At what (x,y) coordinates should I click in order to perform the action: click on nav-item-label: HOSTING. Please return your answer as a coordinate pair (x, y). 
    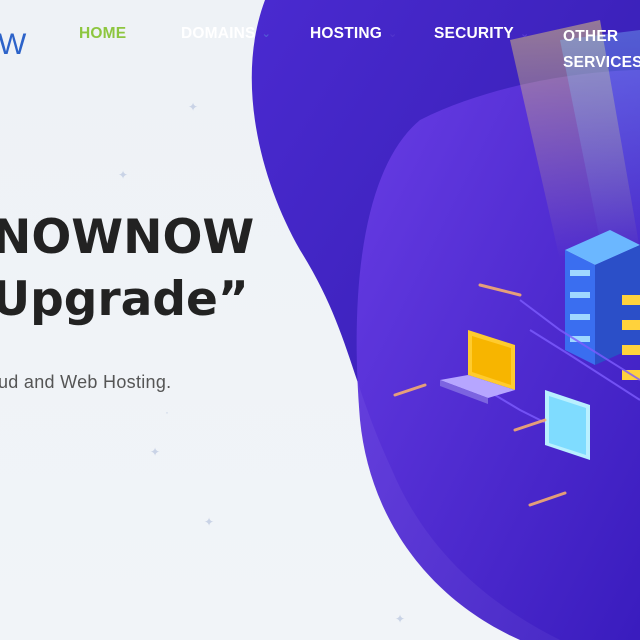
    Looking at the image, I should click on (346, 34).